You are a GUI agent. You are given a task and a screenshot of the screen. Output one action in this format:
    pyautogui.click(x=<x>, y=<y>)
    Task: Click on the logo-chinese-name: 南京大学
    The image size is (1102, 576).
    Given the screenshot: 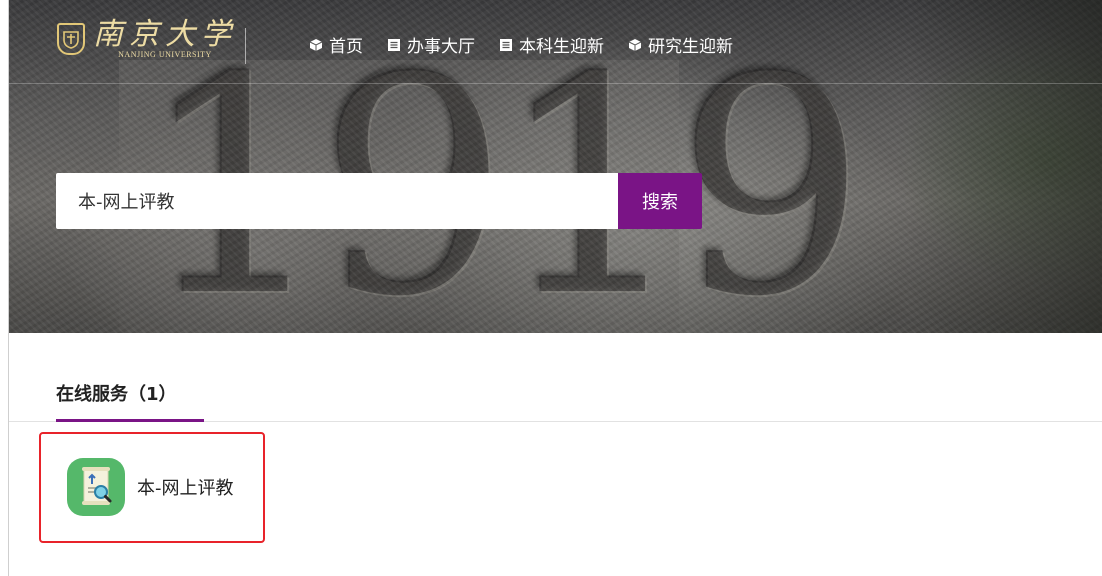 What is the action you would take?
    pyautogui.click(x=165, y=34)
    